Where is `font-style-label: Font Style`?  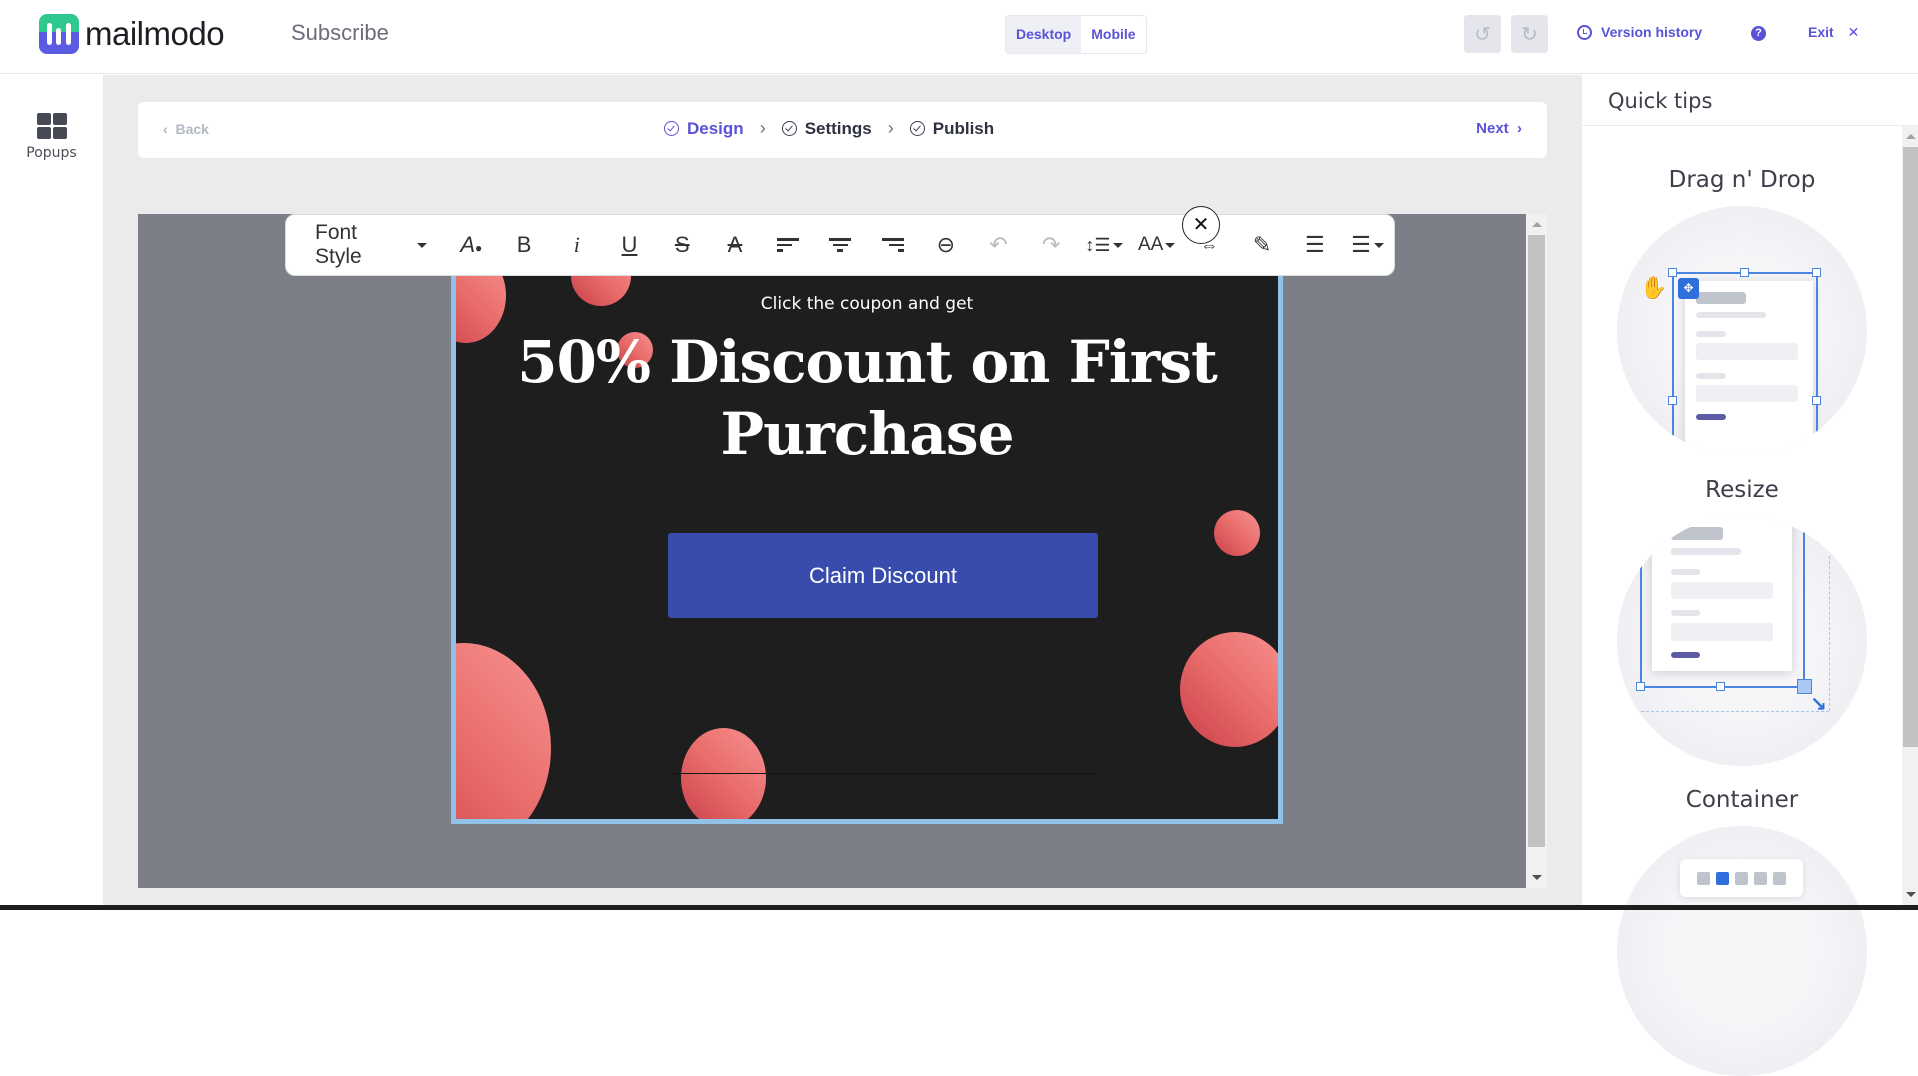
font-style-label: Font Style is located at coordinates (338, 244).